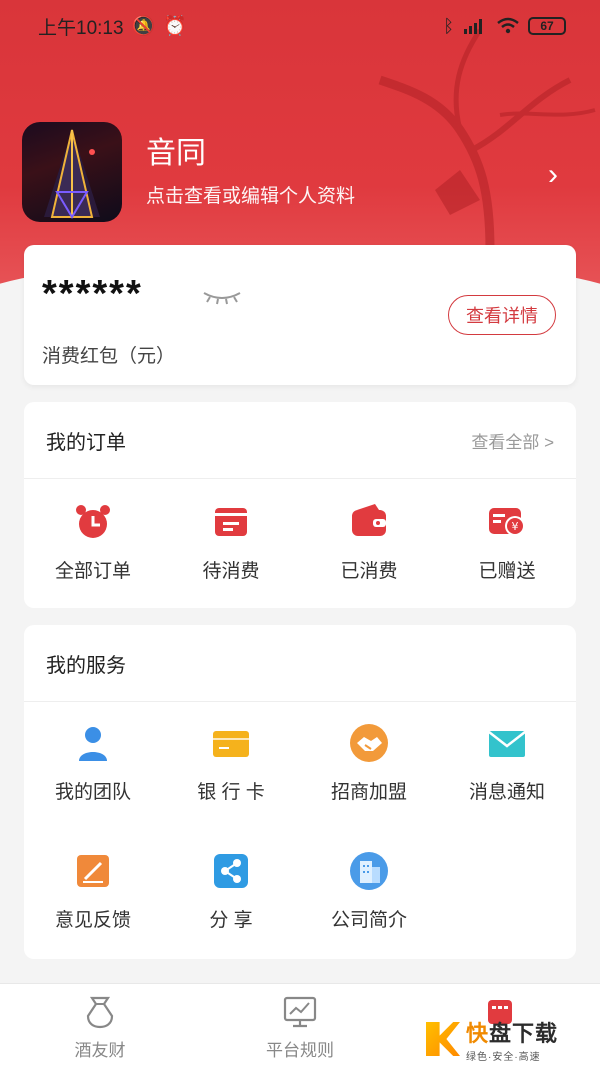  What do you see at coordinates (92, 920) in the screenshot?
I see `service-item-label: 意见反馈` at bounding box center [92, 920].